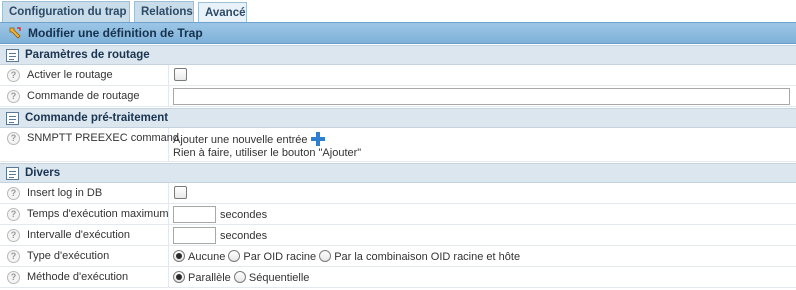  What do you see at coordinates (83, 96) in the screenshot?
I see `field-label: Commande de routage` at bounding box center [83, 96].